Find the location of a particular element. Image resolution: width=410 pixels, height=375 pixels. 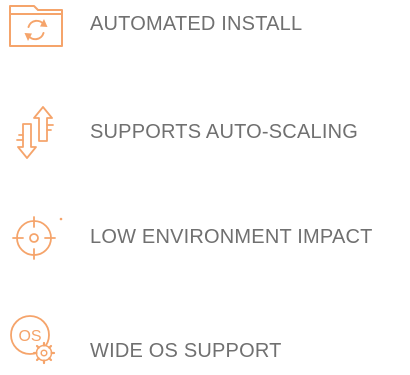

feature-label: SUPPORTS AUTO-SCALING is located at coordinates (224, 132).